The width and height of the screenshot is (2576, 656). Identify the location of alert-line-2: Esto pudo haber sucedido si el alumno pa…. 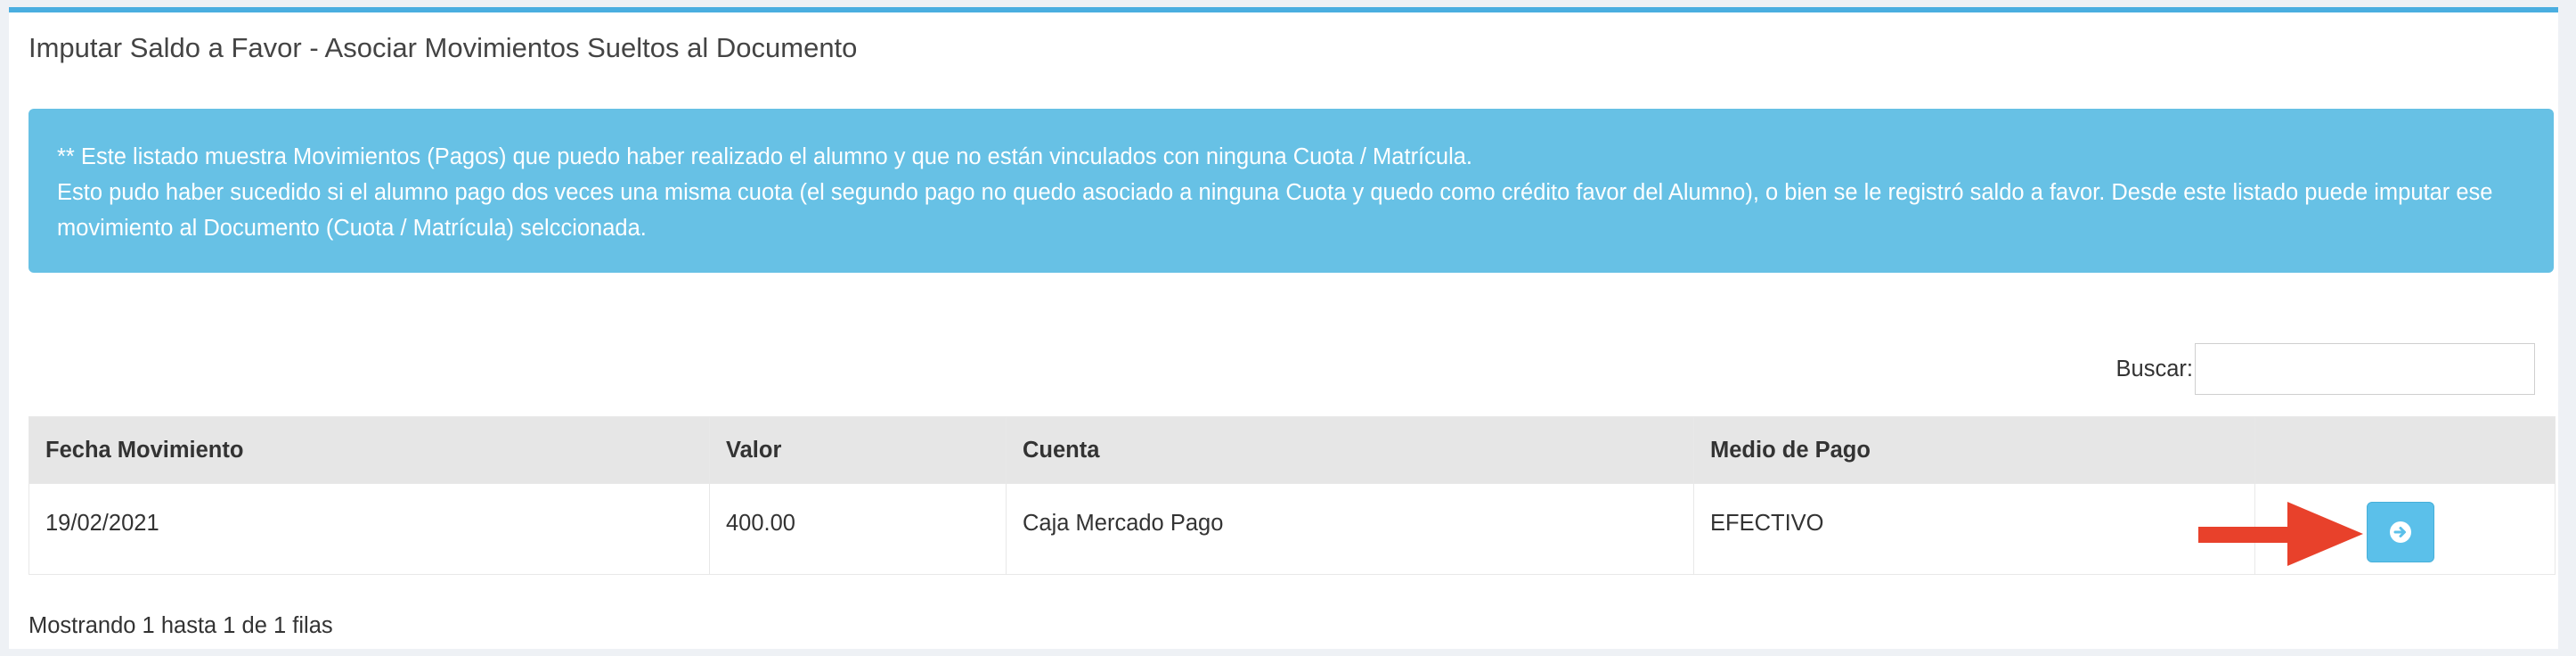
(1275, 210).